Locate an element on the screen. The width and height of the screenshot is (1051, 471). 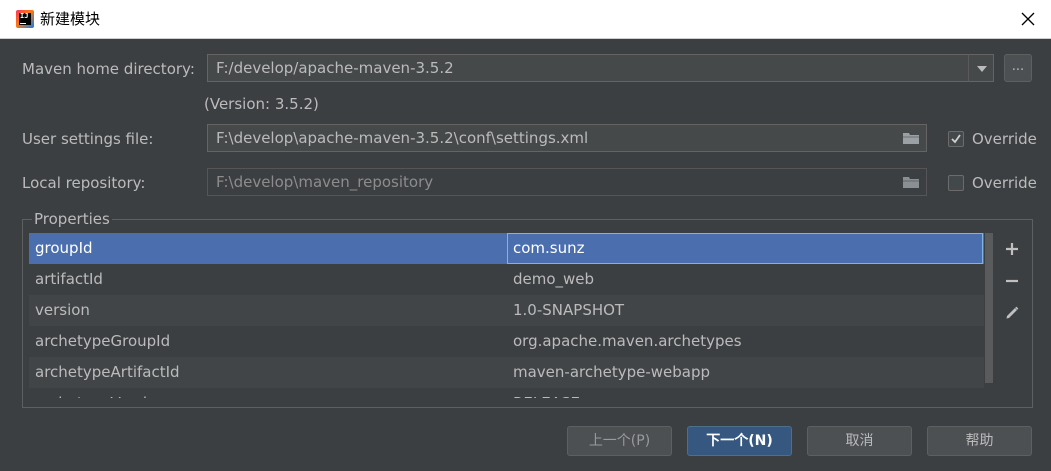
property-key: version is located at coordinates (62, 310).